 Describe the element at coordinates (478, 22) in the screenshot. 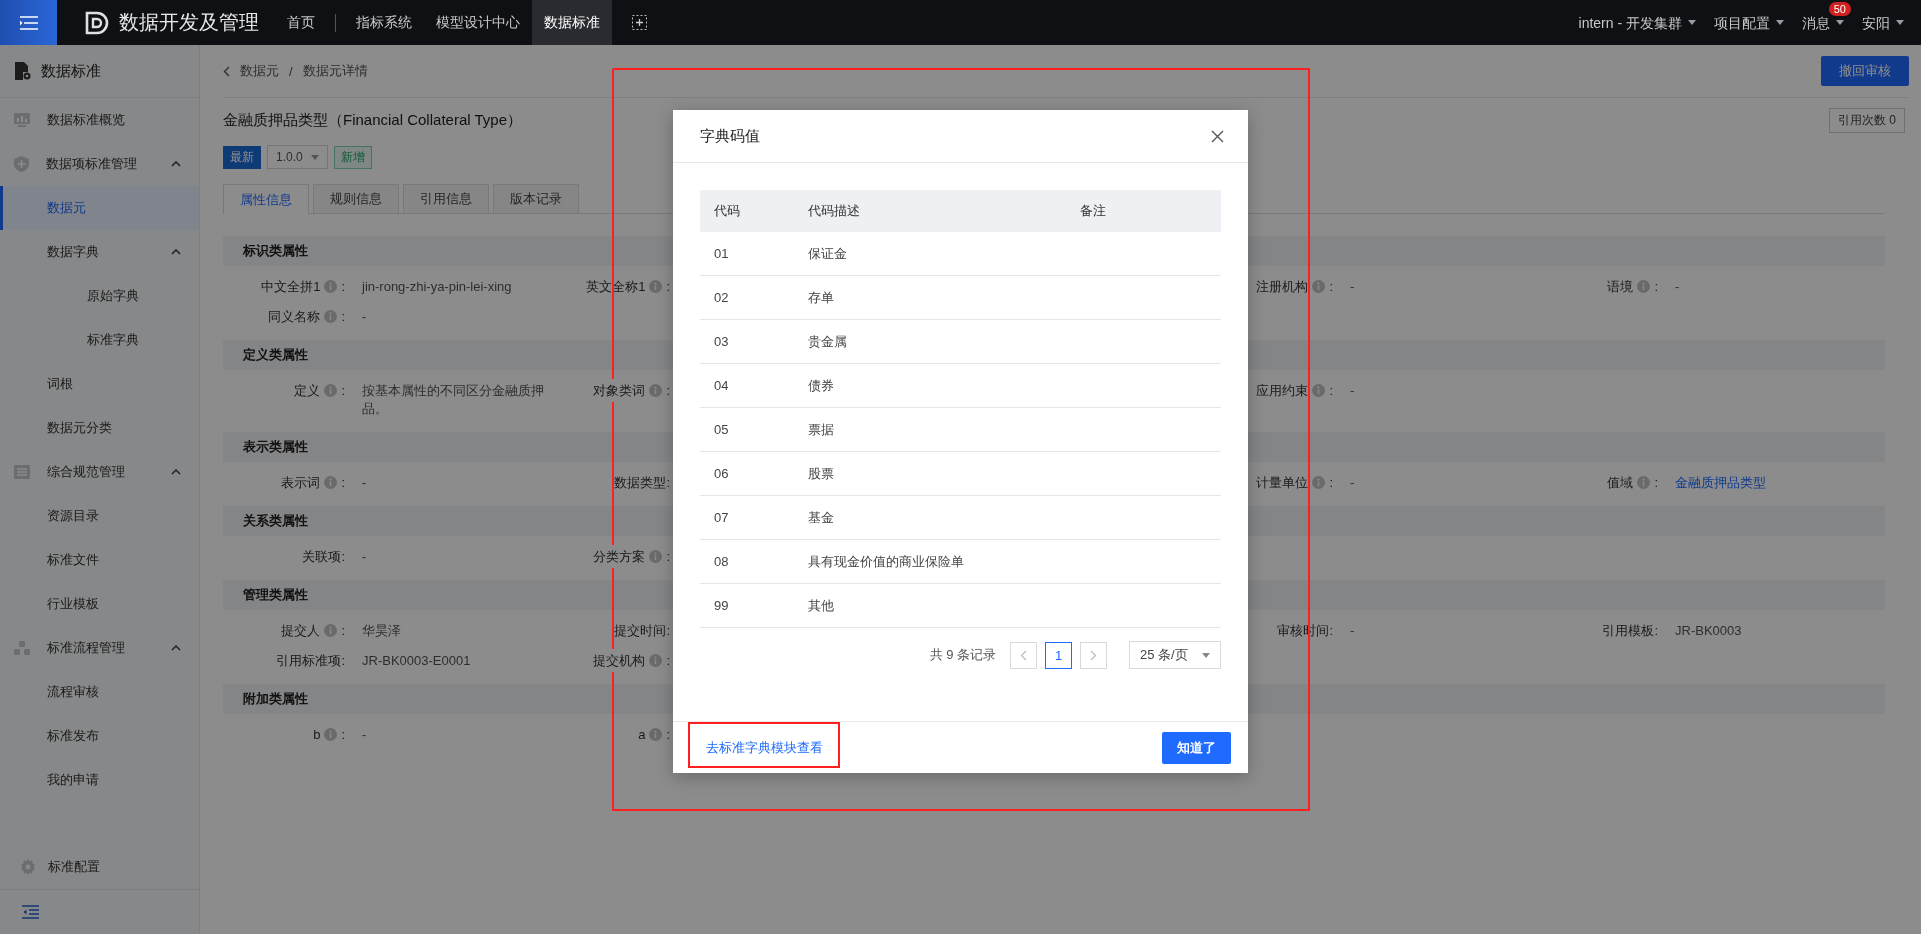

I see `nav-tab: 模型设计中心` at that location.